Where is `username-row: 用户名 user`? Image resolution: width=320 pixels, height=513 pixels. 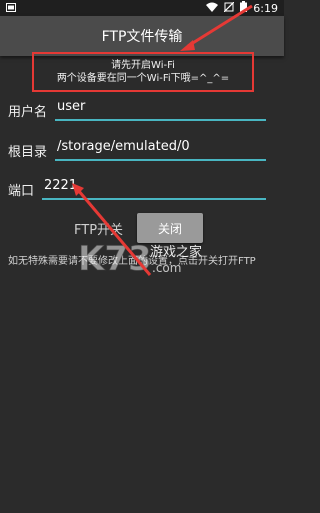
username-row: 用户名 user is located at coordinates (139, 110).